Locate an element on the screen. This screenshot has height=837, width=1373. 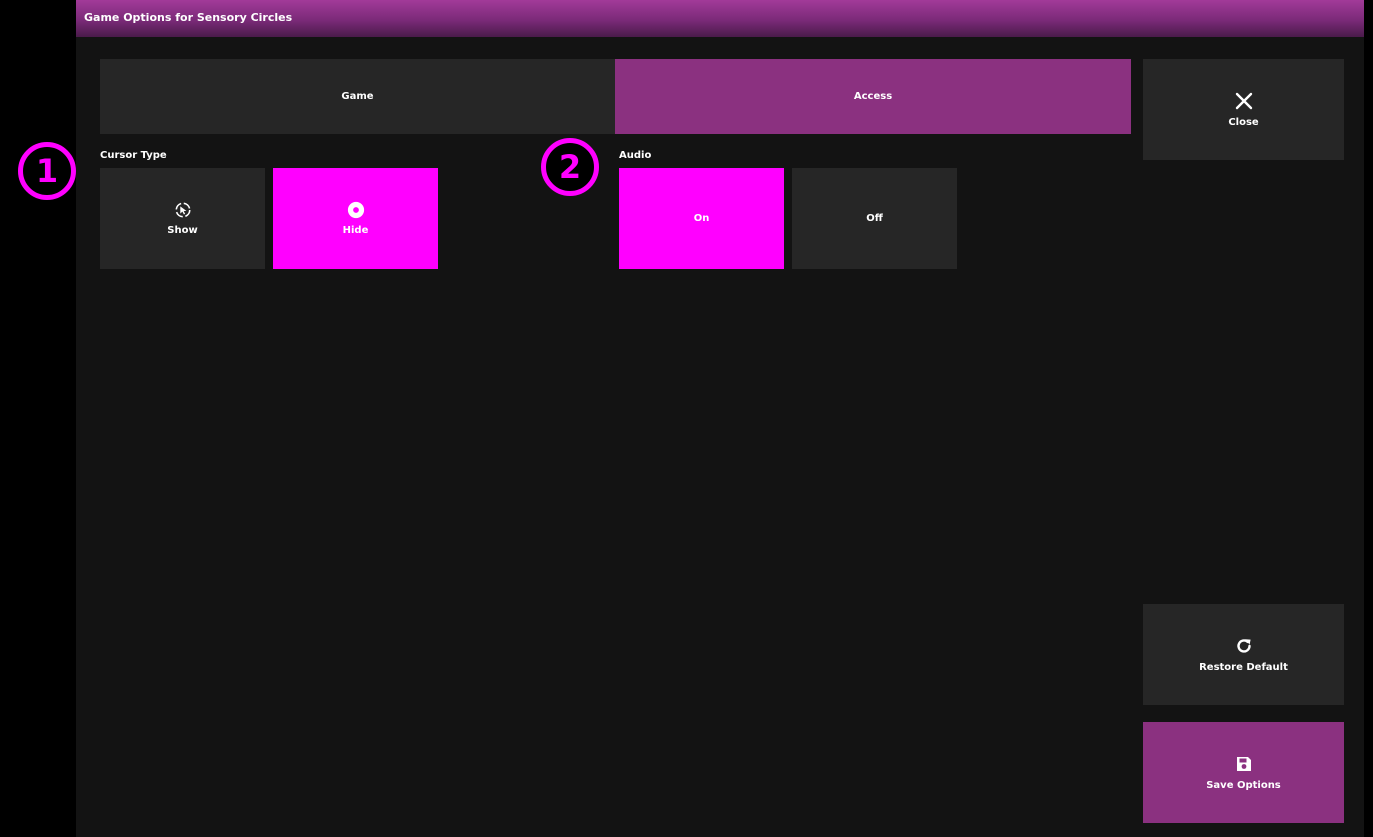
save-options-label: Save Options is located at coordinates (1243, 785).